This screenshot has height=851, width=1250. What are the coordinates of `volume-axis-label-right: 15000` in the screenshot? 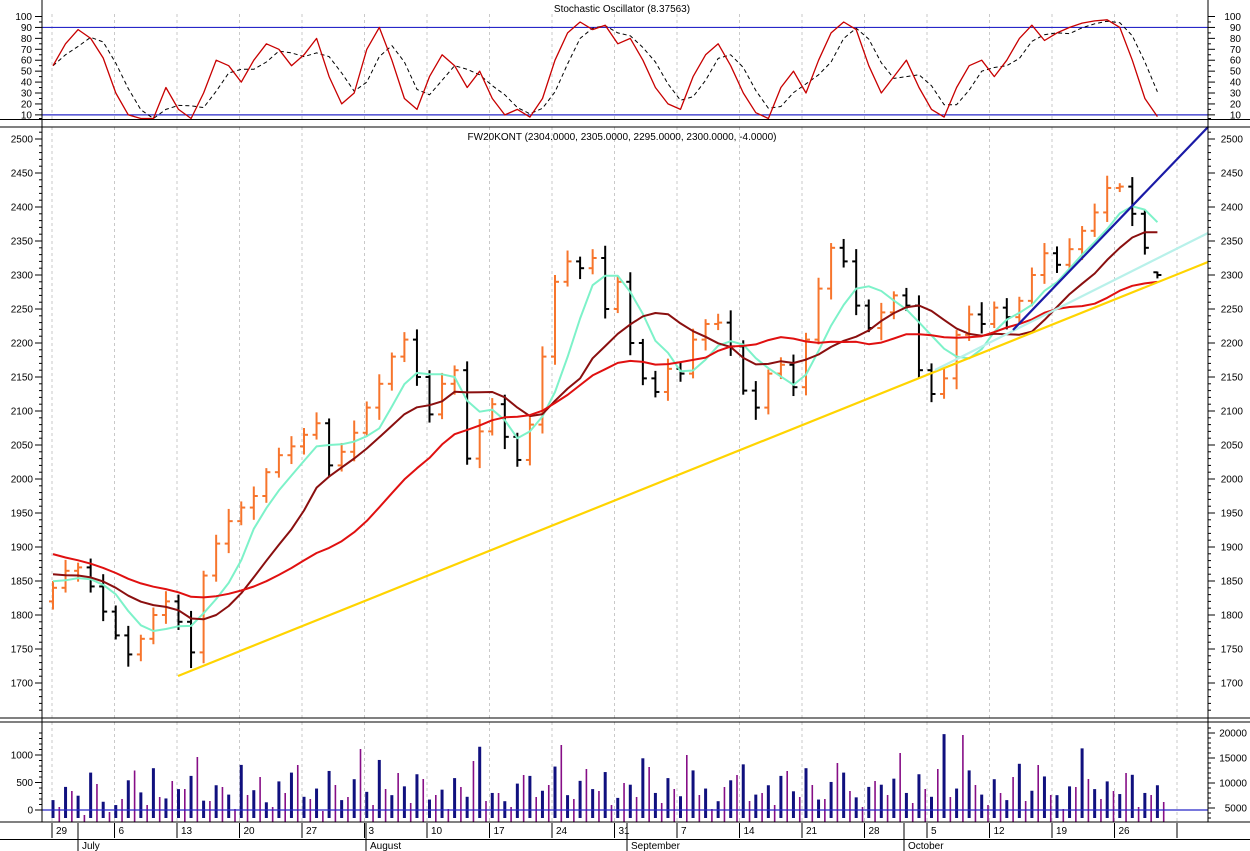 It's located at (1233, 759).